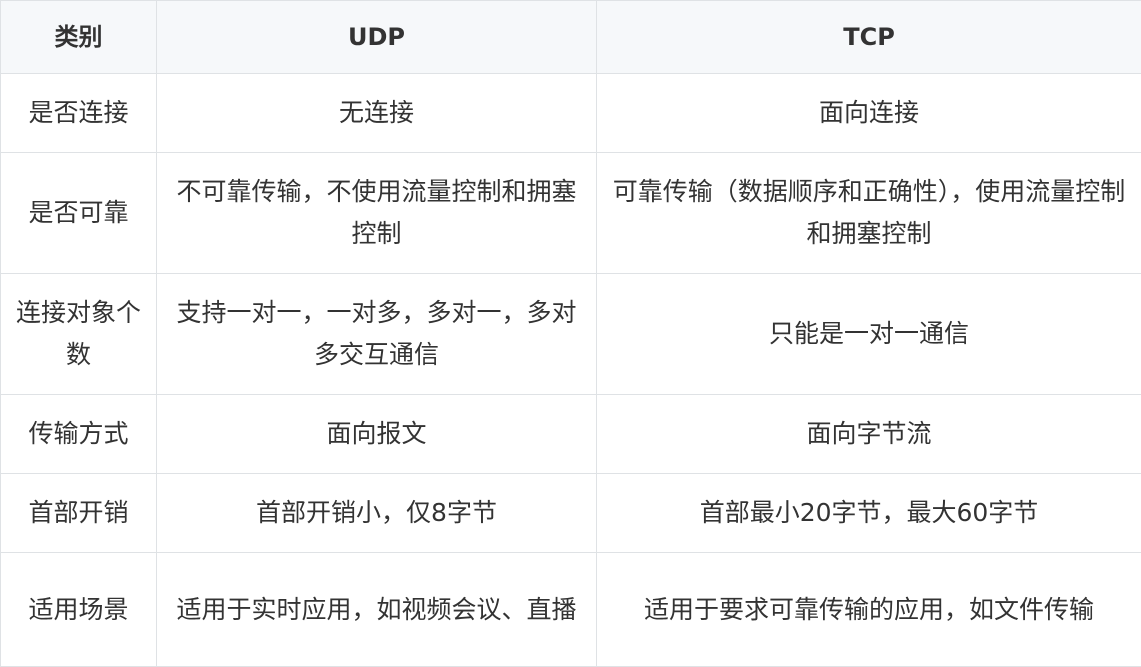 This screenshot has height=667, width=1141. What do you see at coordinates (377, 113) in the screenshot?
I see `udp-cell: 无连接` at bounding box center [377, 113].